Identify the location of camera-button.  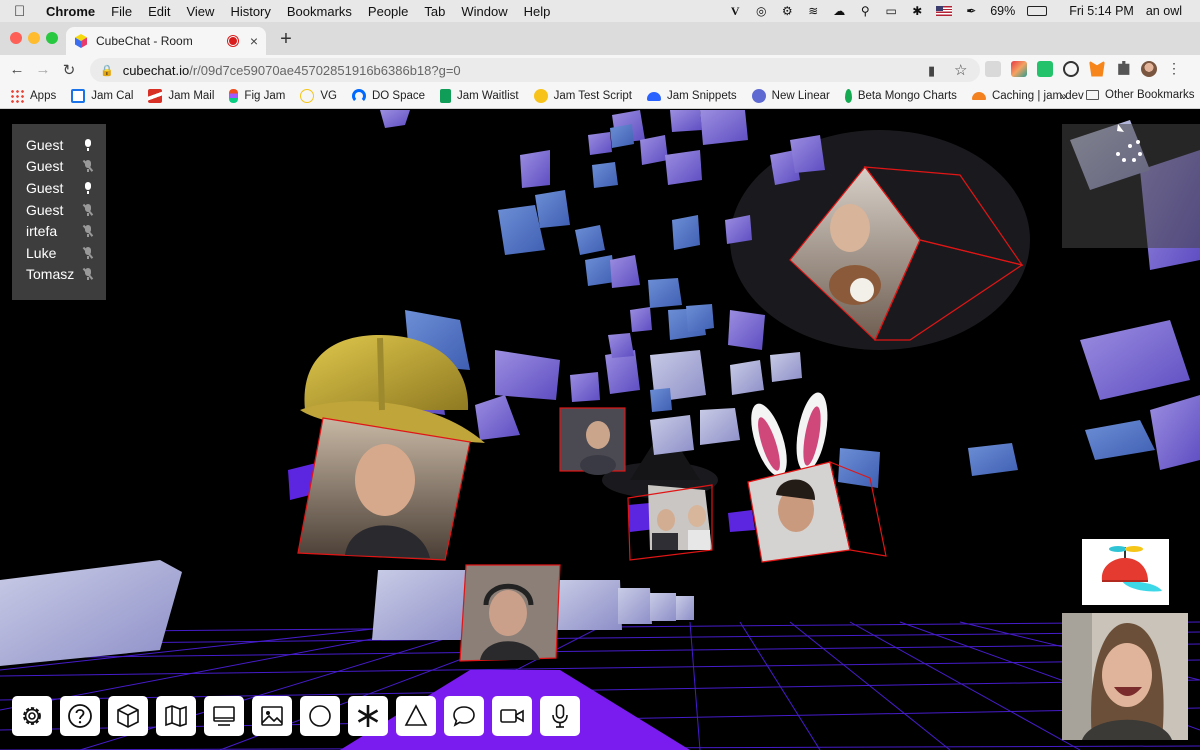
(512, 716).